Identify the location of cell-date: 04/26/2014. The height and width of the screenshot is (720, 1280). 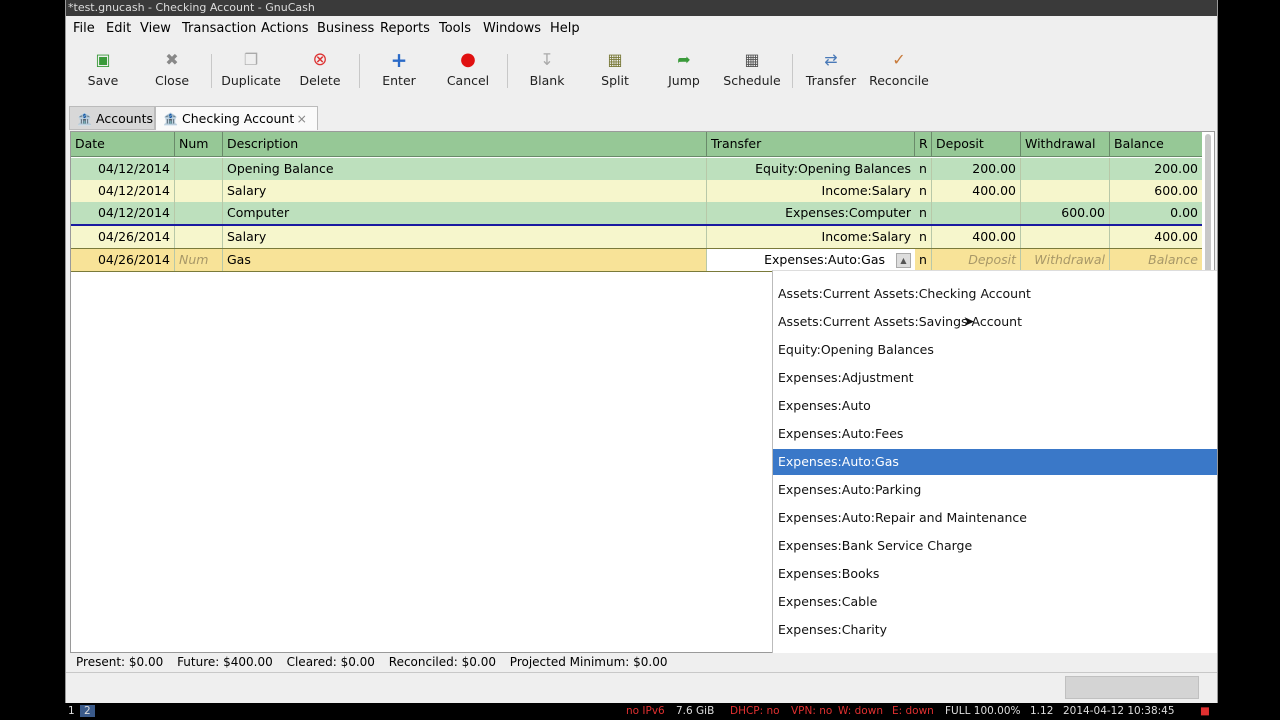
(123, 237).